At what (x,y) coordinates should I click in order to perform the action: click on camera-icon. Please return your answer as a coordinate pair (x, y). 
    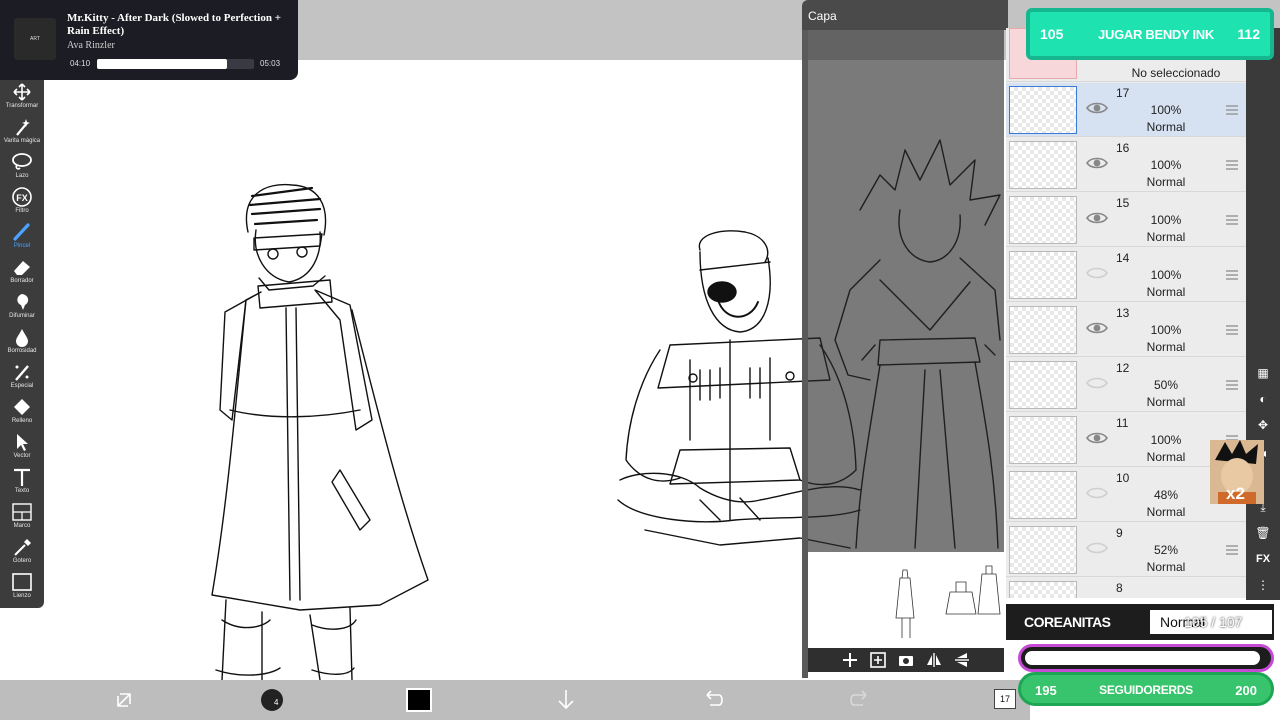
    Looking at the image, I should click on (906, 660).